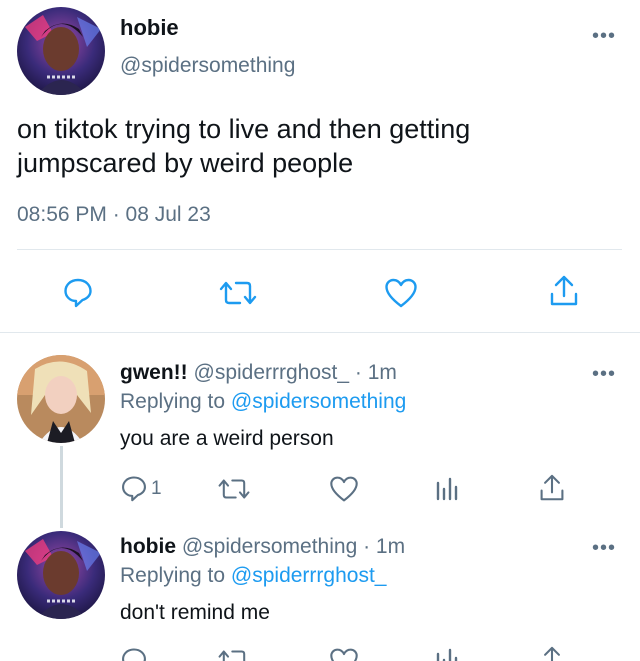 This screenshot has width=640, height=661. Describe the element at coordinates (269, 546) in the screenshot. I see `reply-handle: @spidersomething` at that location.